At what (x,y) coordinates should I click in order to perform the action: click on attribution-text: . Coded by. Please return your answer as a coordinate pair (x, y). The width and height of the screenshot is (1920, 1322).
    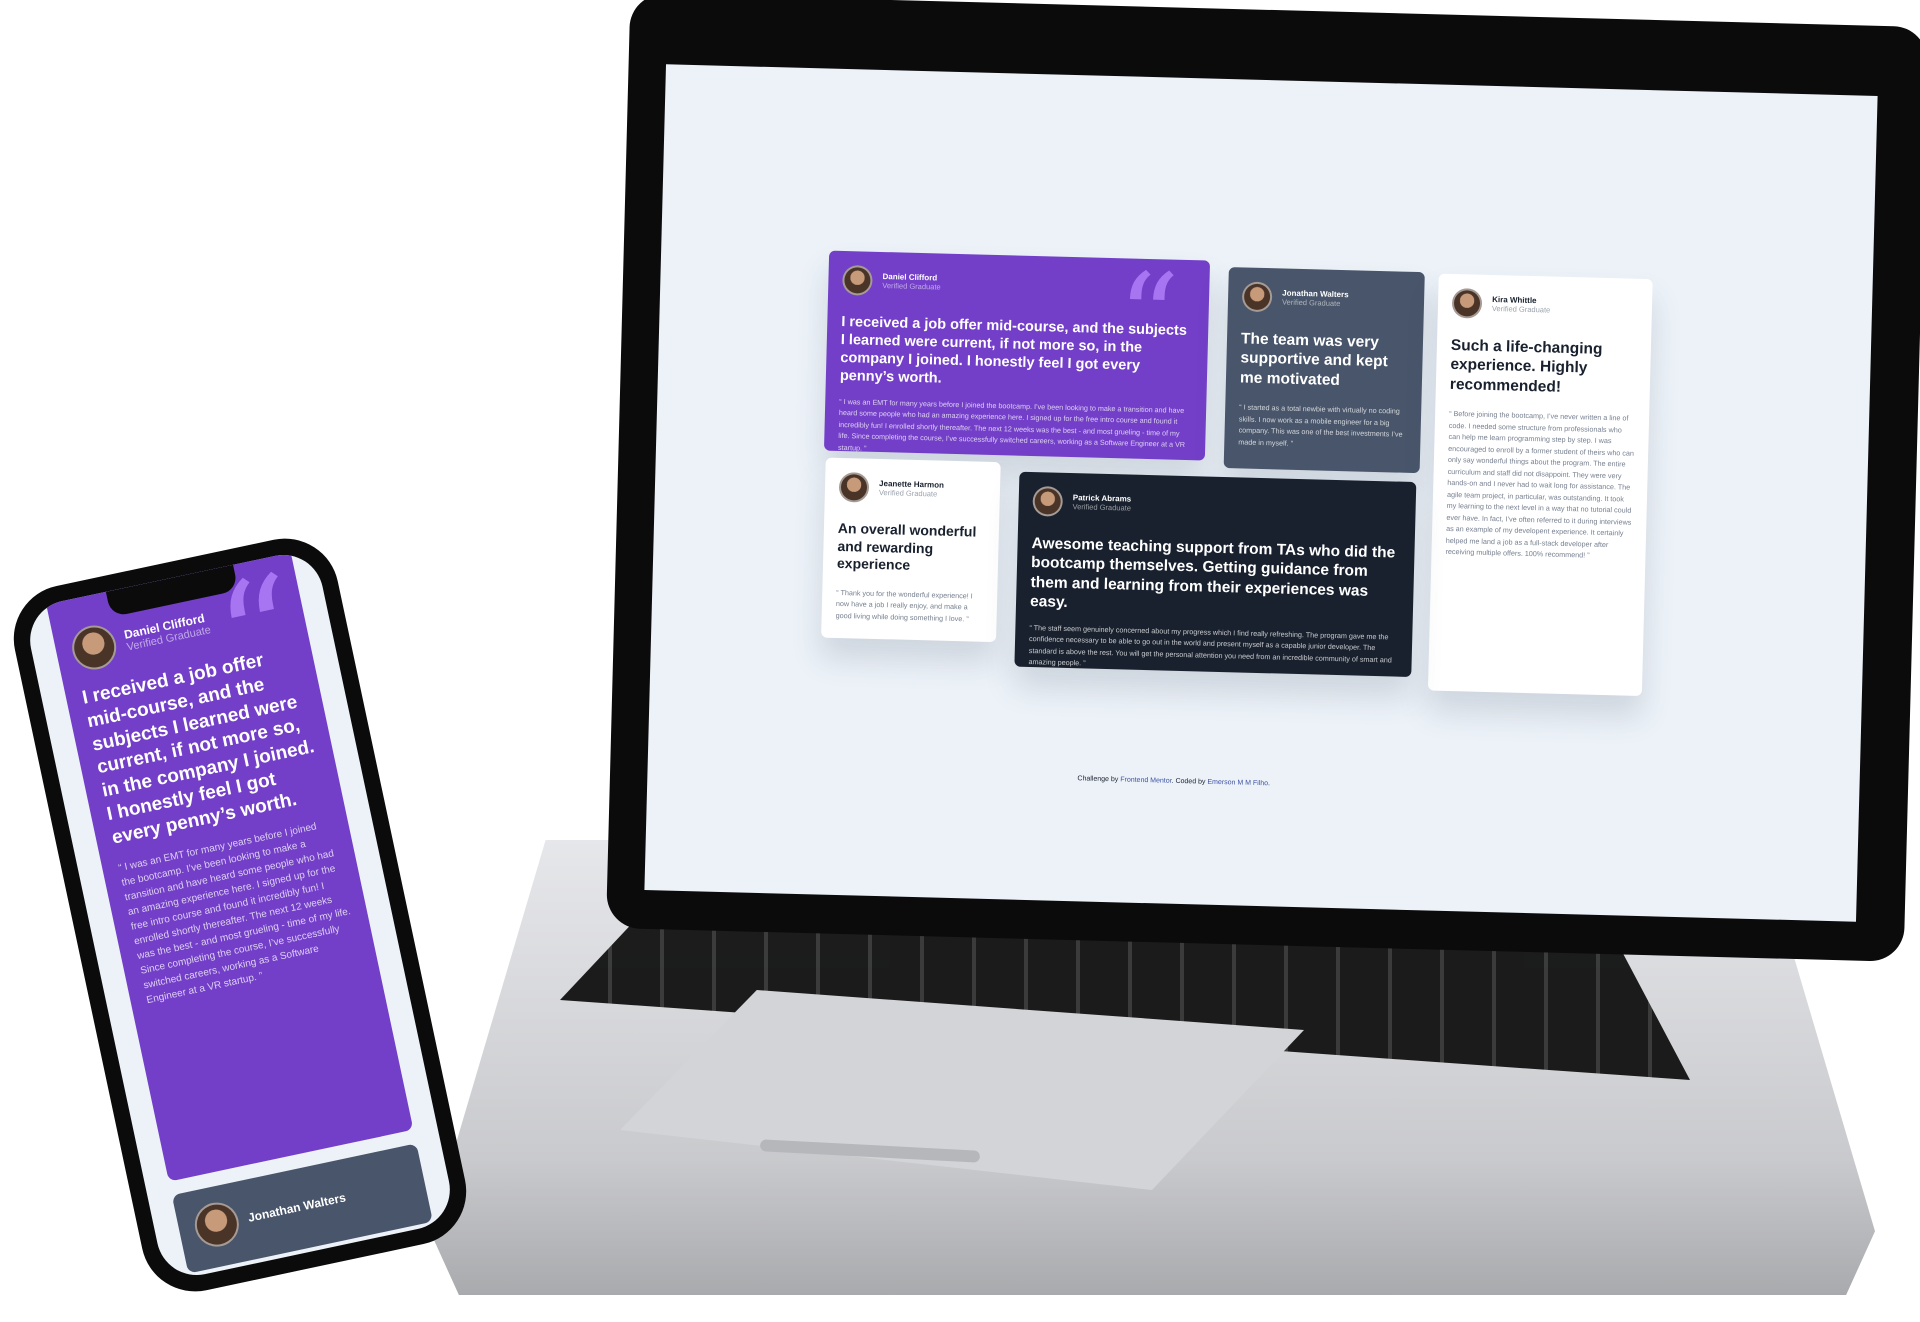
    Looking at the image, I should click on (1189, 781).